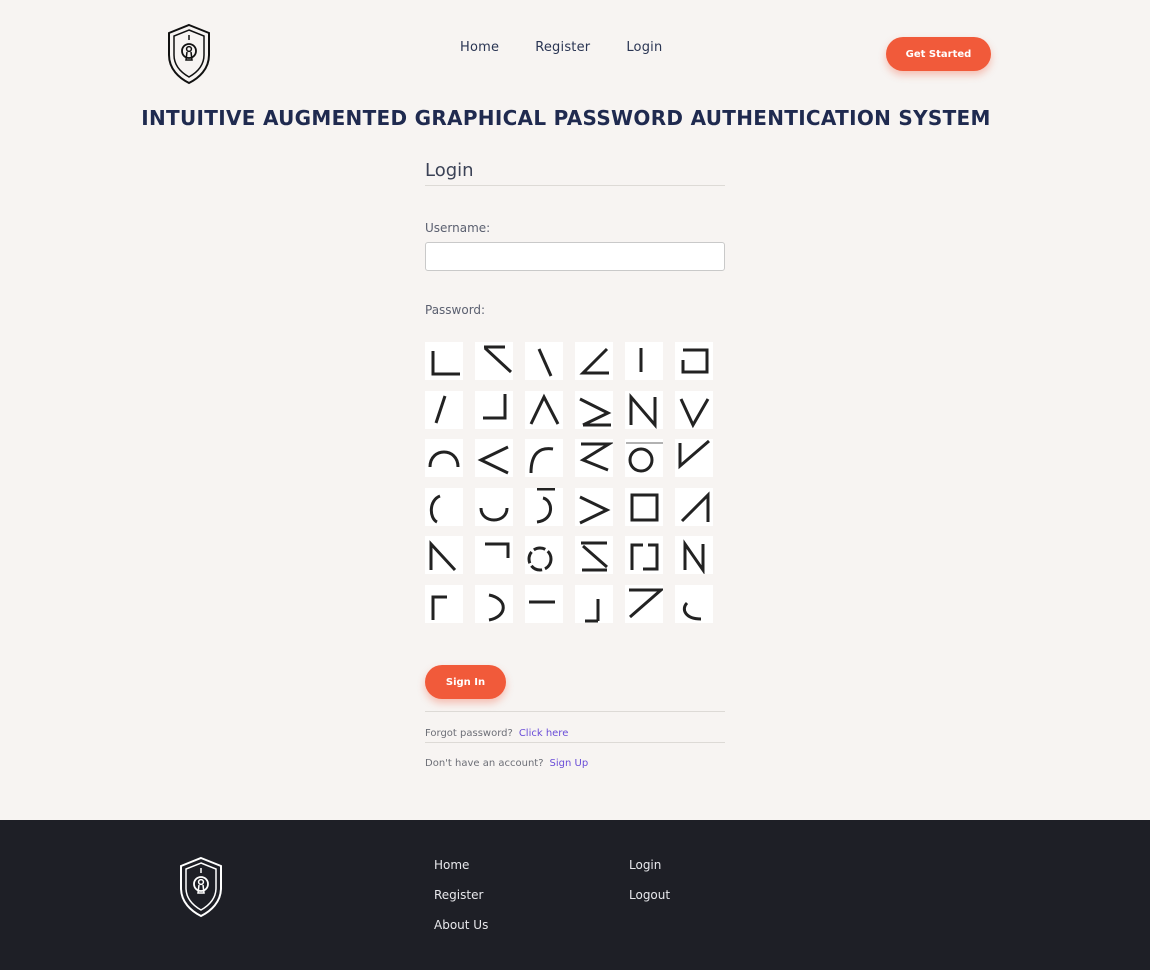  What do you see at coordinates (461, 873) in the screenshot?
I see `footer-link-home: Home` at bounding box center [461, 873].